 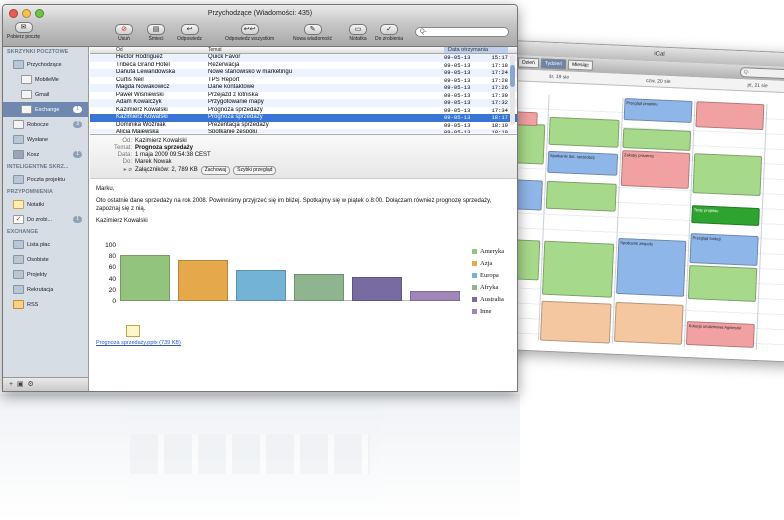 What do you see at coordinates (725, 216) in the screenshot?
I see `ical-event: Testy projektu` at bounding box center [725, 216].